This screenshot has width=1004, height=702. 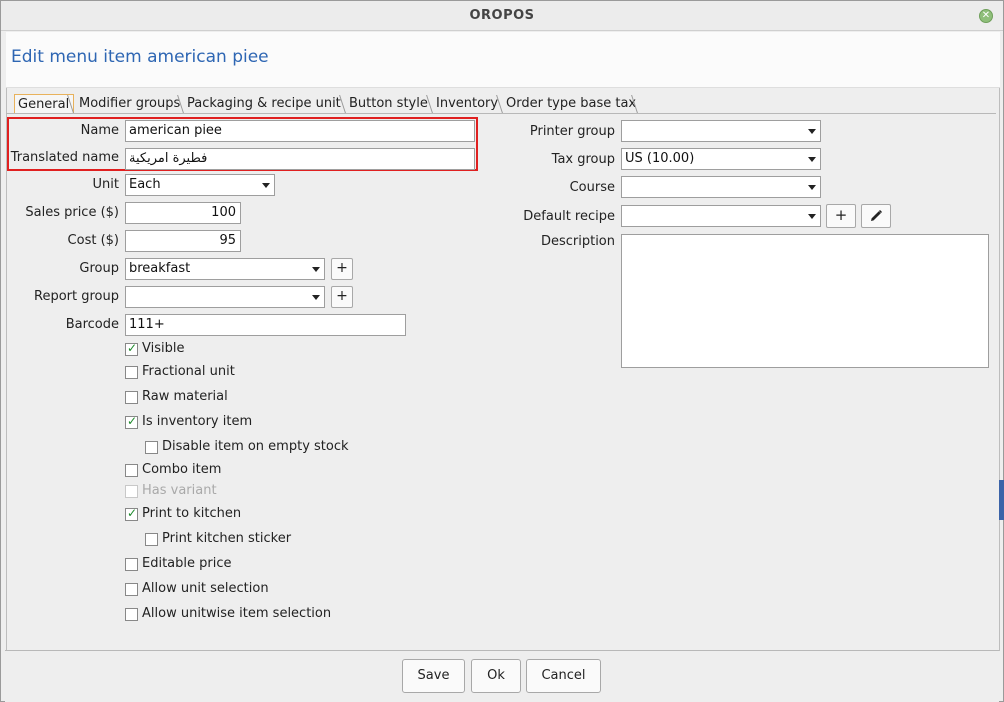 I want to click on group-label: Group, so click(x=99, y=268).